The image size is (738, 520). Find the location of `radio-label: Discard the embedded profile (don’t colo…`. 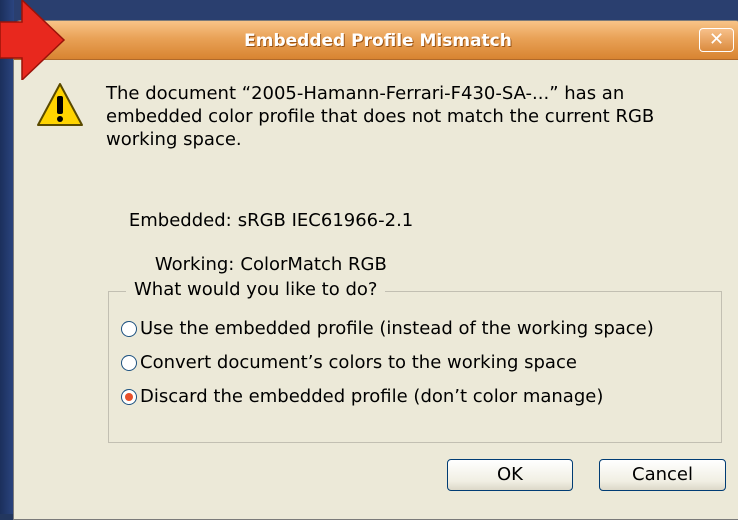

radio-label: Discard the embedded profile (don’t colo… is located at coordinates (372, 396).